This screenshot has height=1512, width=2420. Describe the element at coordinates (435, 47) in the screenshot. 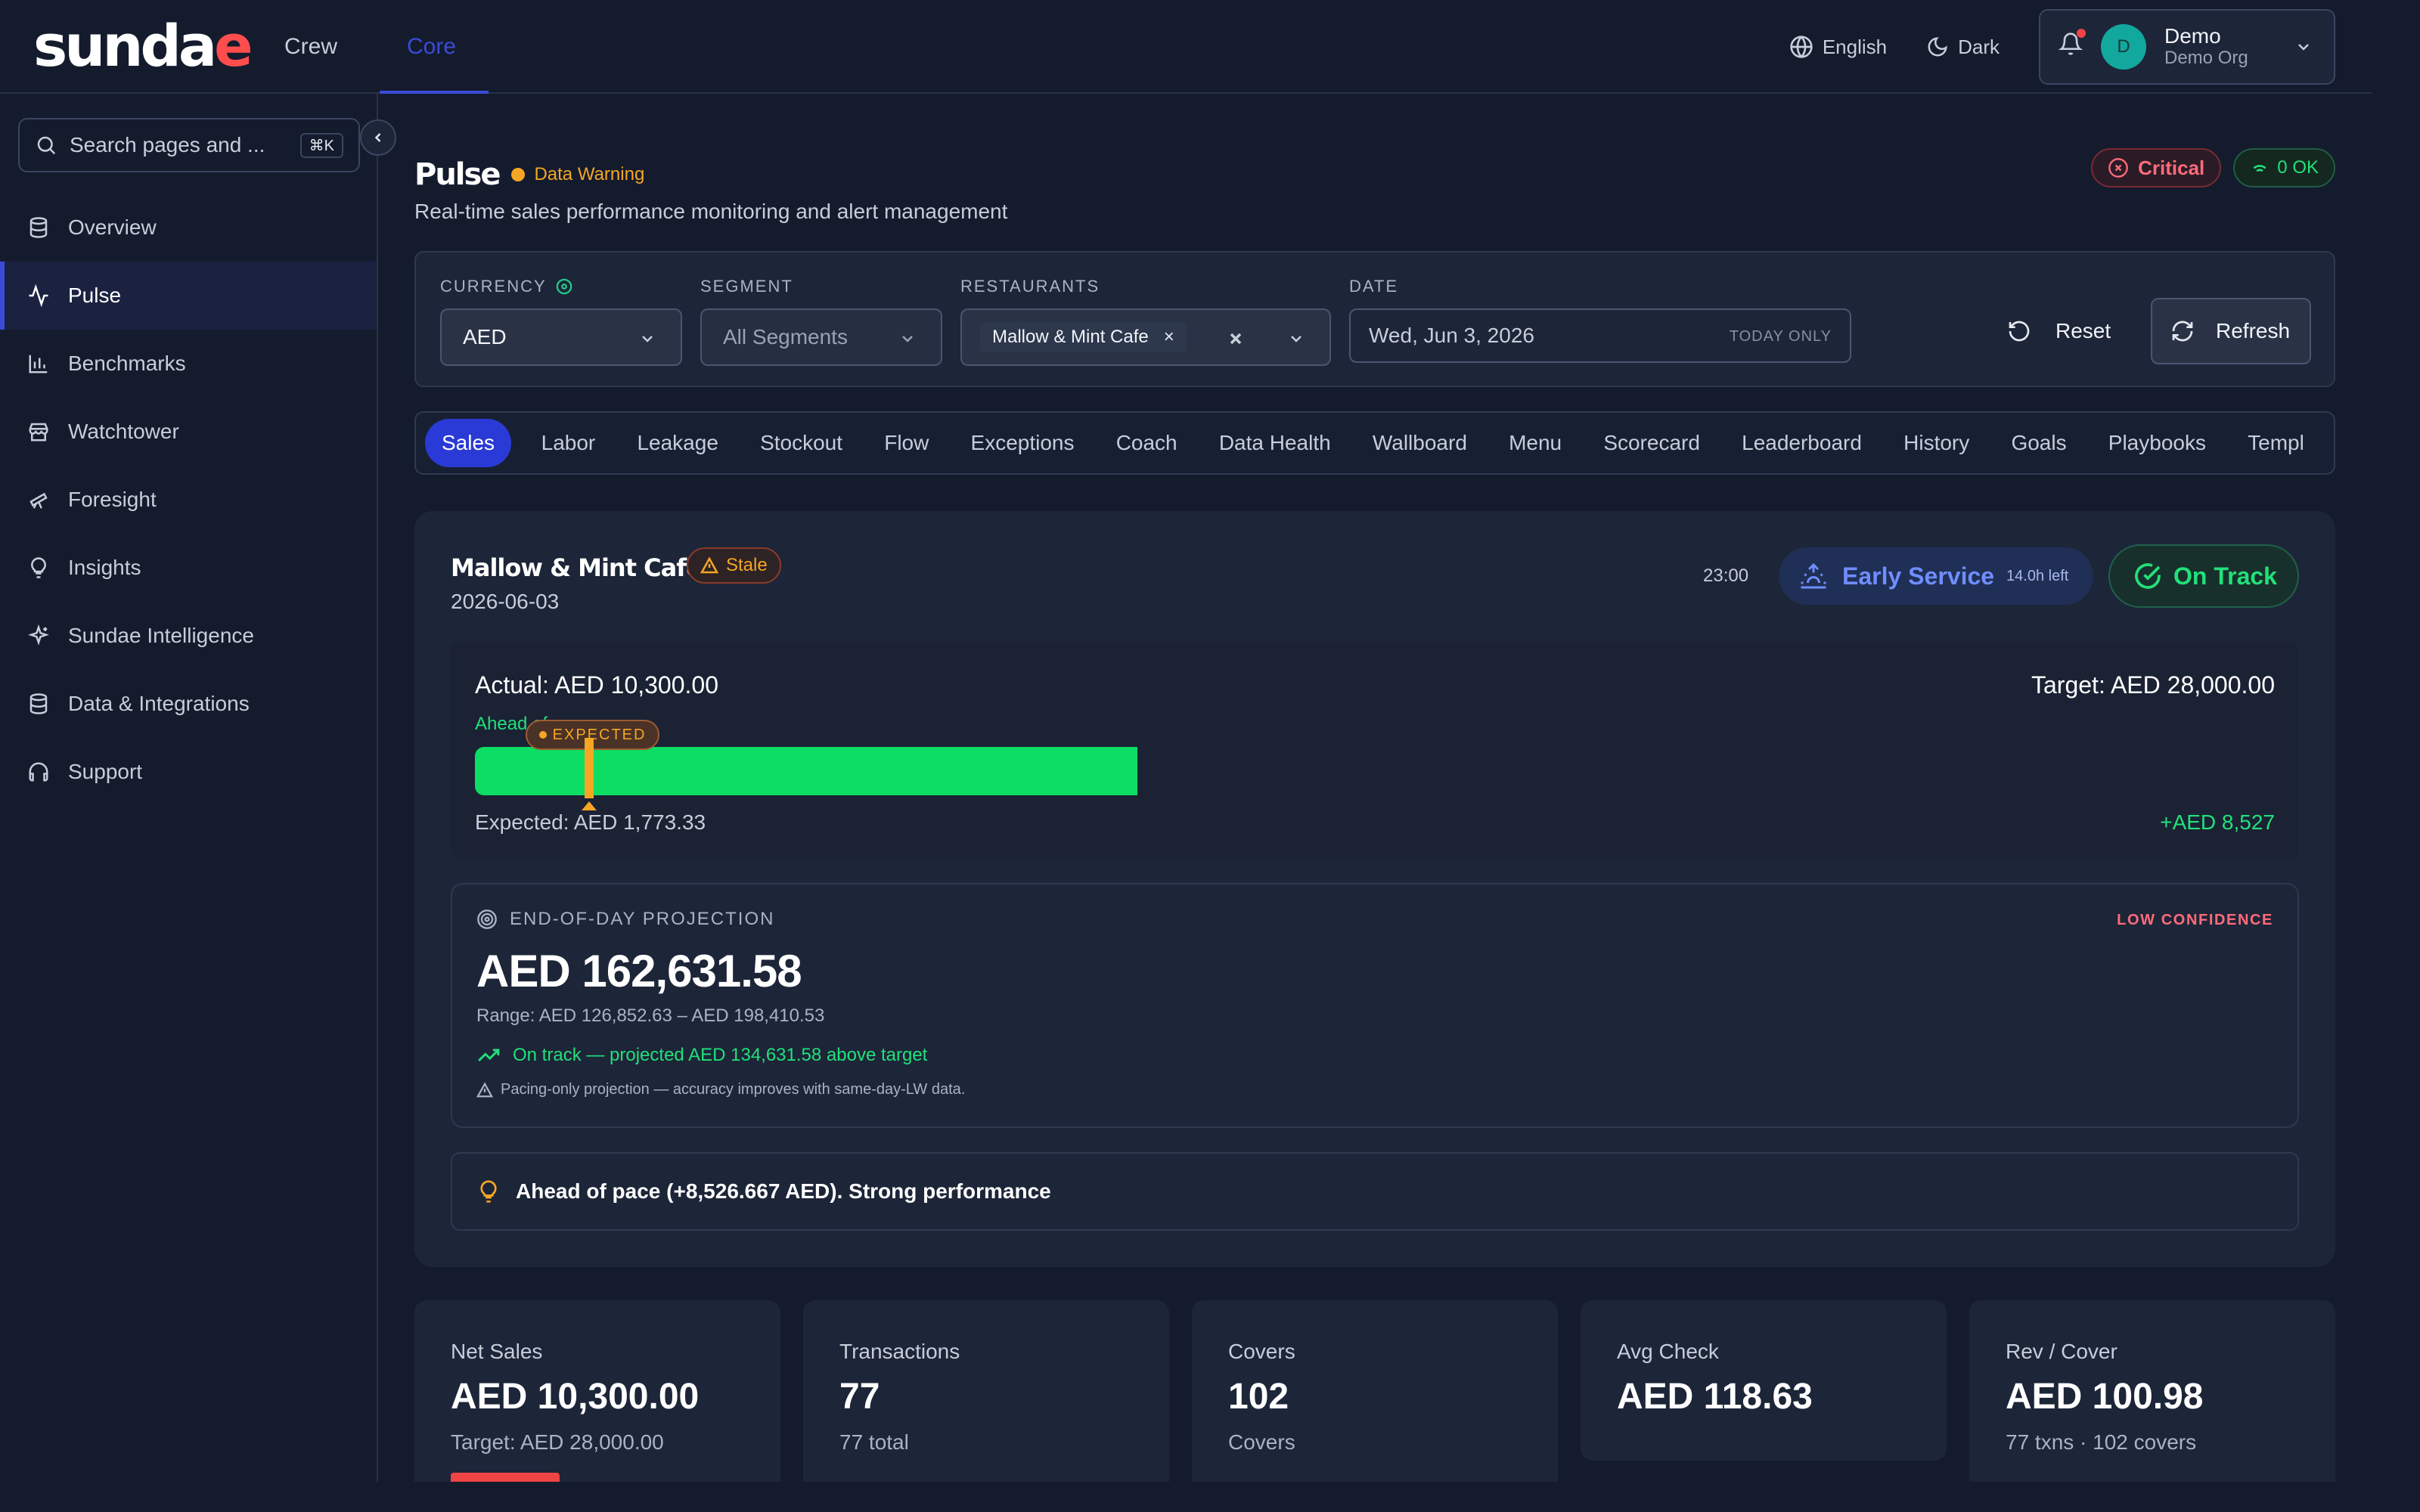

I see `topnav-core: Core` at that location.